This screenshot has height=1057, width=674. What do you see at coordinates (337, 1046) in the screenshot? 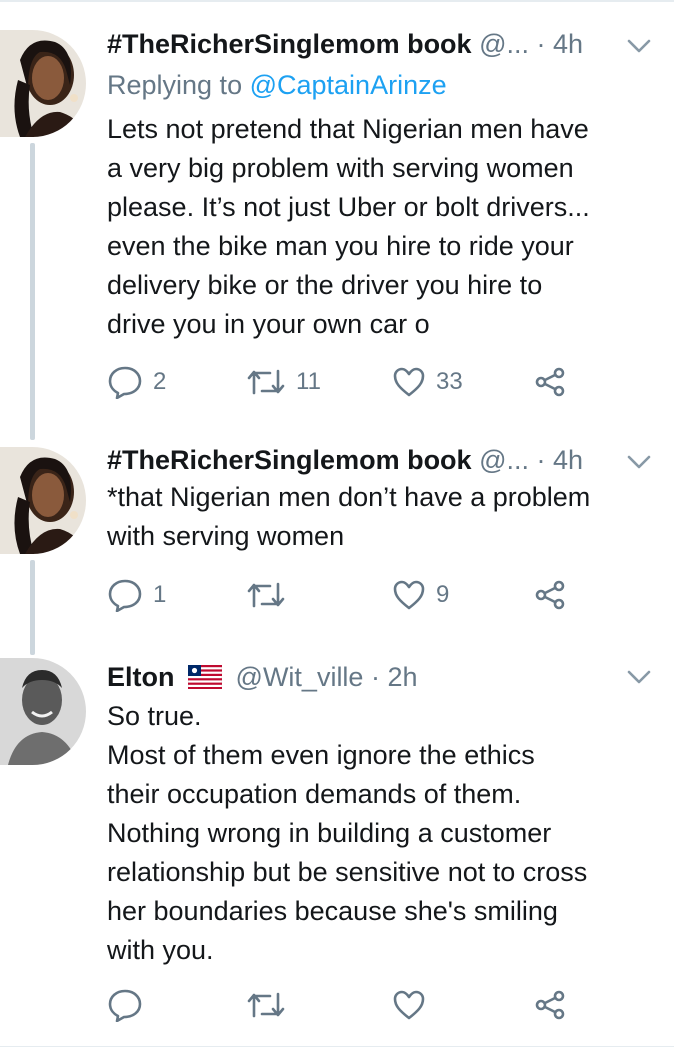
I see `bottom-divider` at bounding box center [337, 1046].